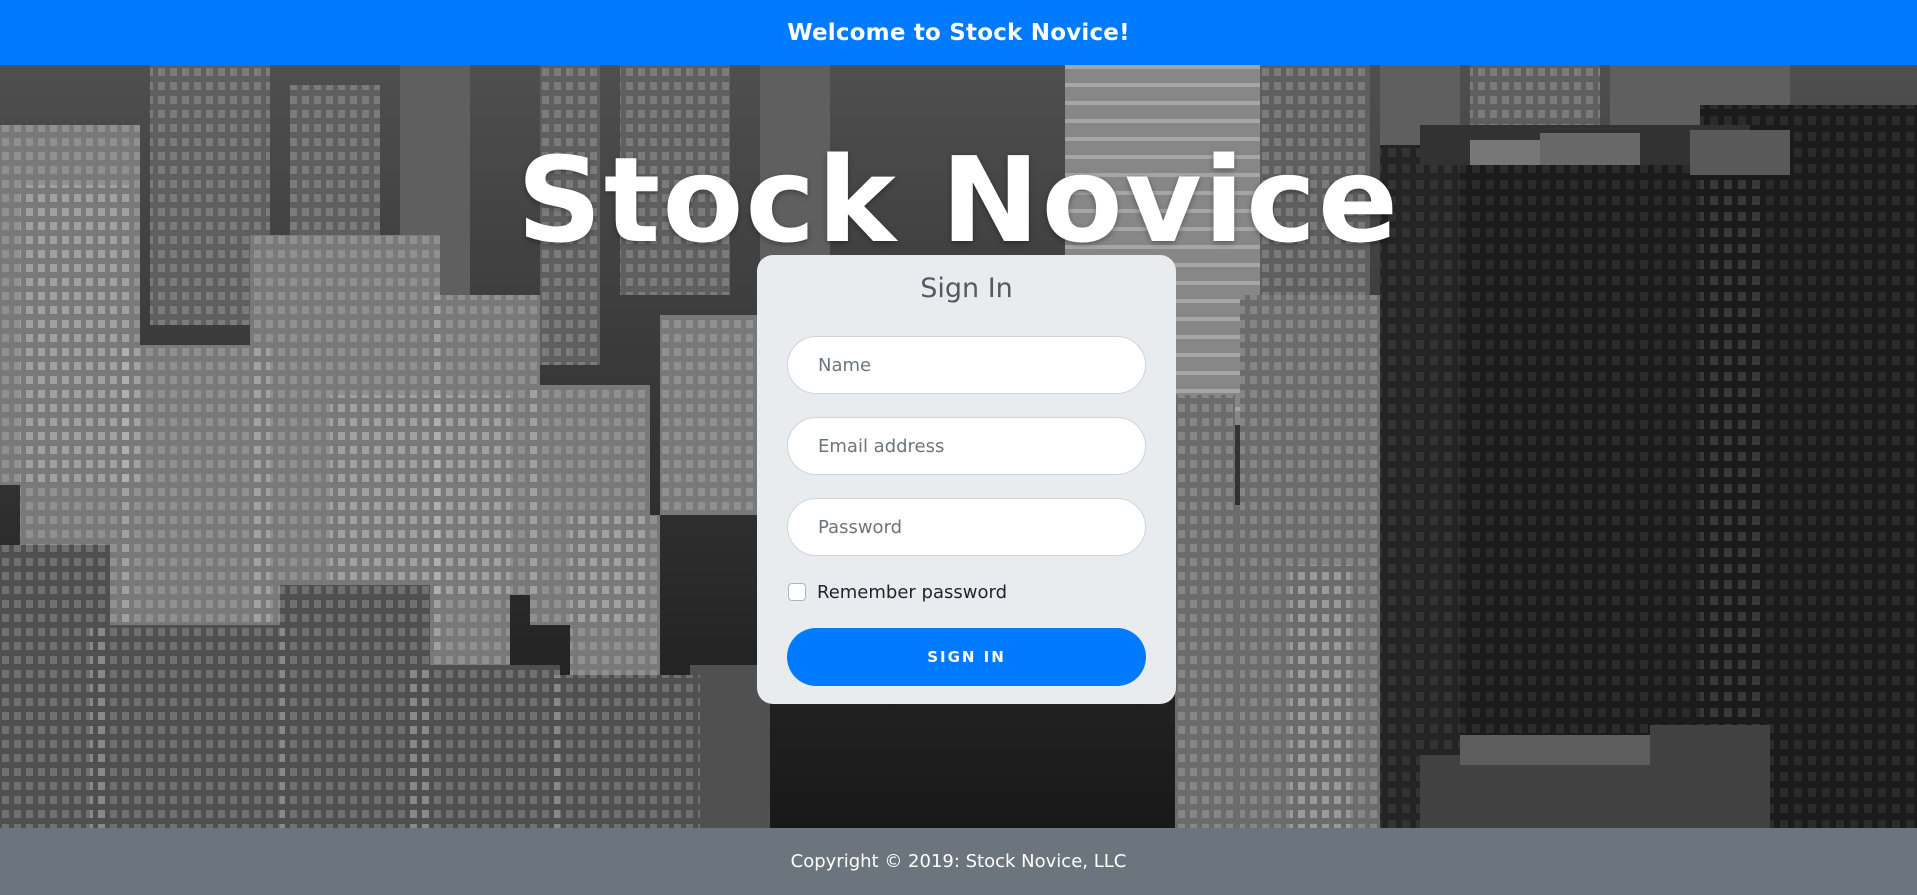 This screenshot has height=895, width=1917. What do you see at coordinates (966, 479) in the screenshot?
I see `sign-in-card: Sign In Remember password SIGN IN` at bounding box center [966, 479].